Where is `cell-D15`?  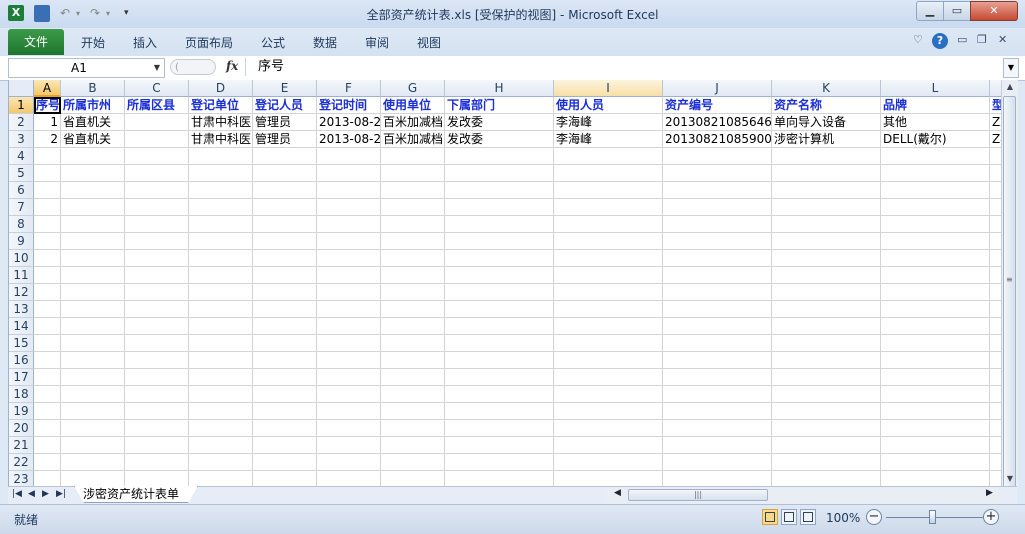 cell-D15 is located at coordinates (221, 343).